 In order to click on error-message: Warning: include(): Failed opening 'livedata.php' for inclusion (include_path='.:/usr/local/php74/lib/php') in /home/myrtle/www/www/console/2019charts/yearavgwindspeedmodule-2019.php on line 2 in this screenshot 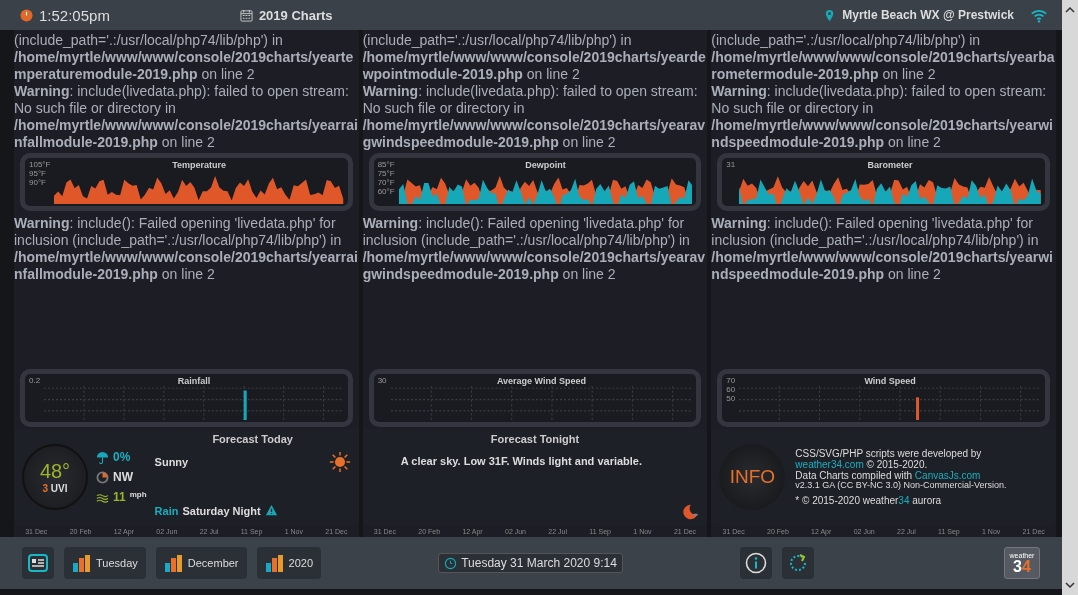, I will do `click(534, 249)`.